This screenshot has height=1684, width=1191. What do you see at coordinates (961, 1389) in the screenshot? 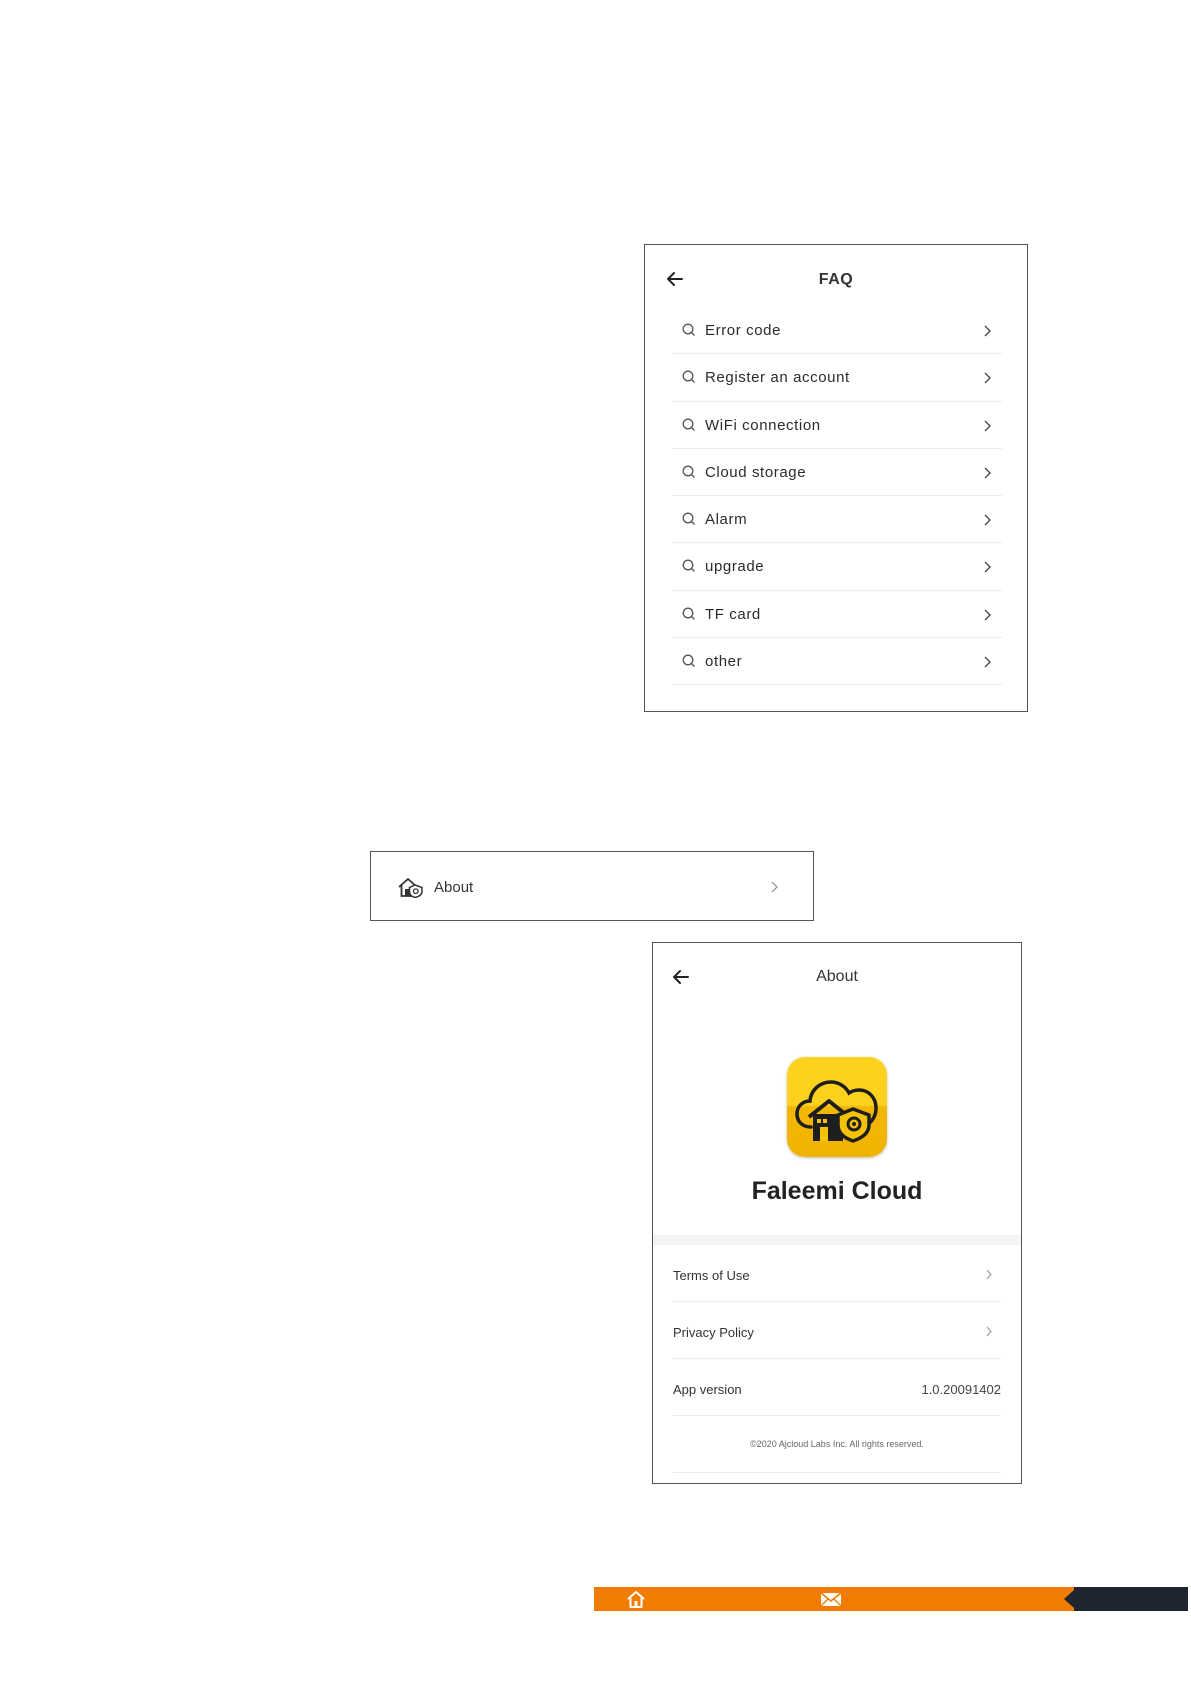
I see `app-version-value: 1.0.20091402` at bounding box center [961, 1389].